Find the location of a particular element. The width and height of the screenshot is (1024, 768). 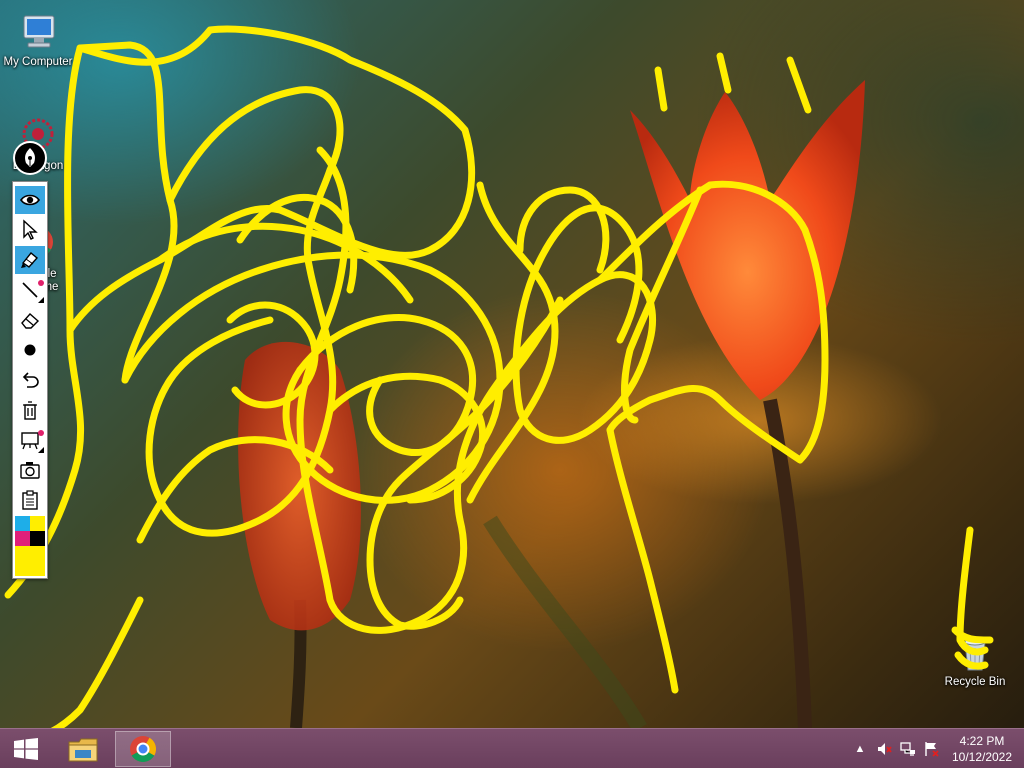

brush-size-button is located at coordinates (30, 350).